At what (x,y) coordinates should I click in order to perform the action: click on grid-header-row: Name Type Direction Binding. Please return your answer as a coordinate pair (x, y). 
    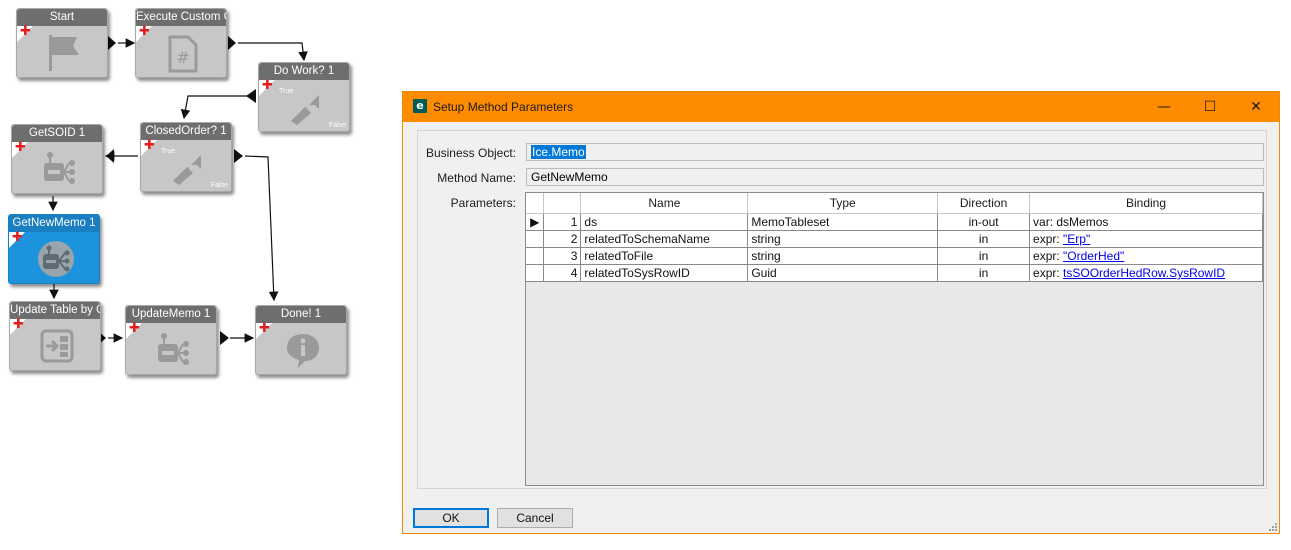
    Looking at the image, I should click on (894, 203).